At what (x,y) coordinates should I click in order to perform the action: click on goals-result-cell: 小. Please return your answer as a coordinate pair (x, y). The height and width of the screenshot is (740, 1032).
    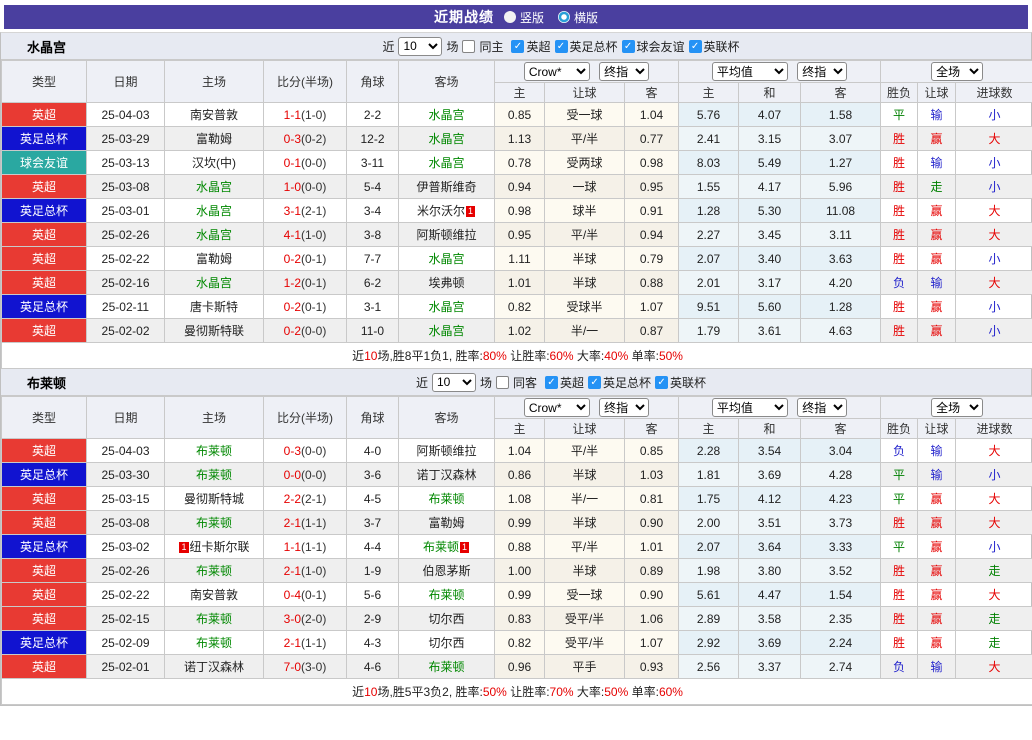
    Looking at the image, I should click on (994, 331).